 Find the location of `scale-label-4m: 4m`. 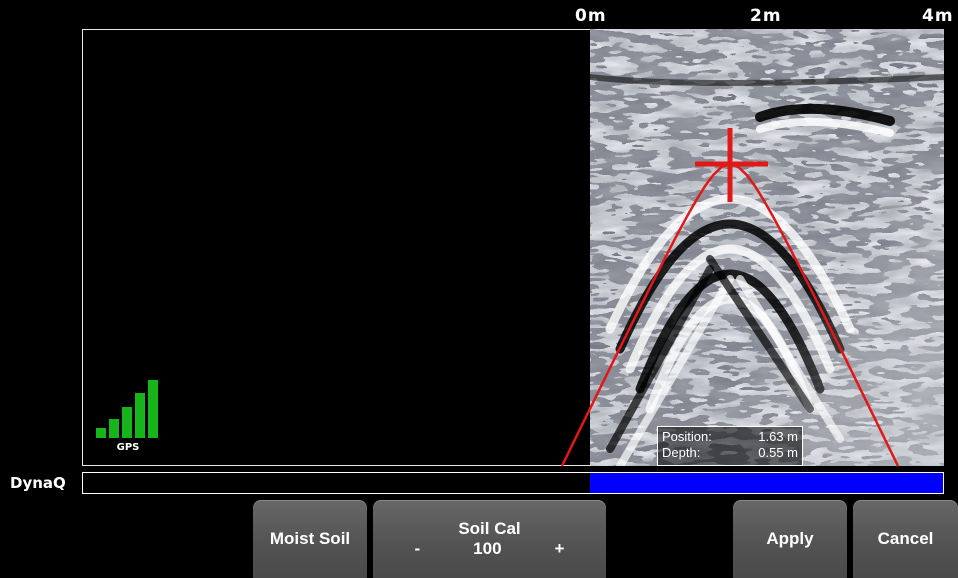

scale-label-4m: 4m is located at coordinates (938, 16).